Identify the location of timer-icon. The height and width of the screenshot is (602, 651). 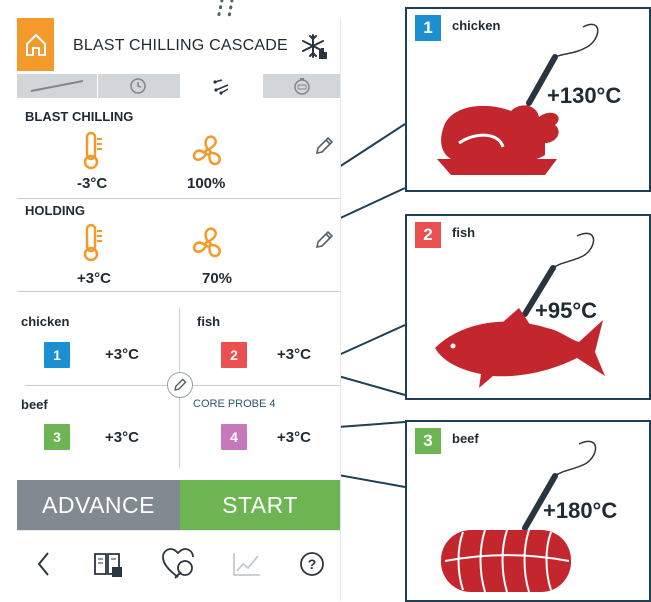
(301, 86).